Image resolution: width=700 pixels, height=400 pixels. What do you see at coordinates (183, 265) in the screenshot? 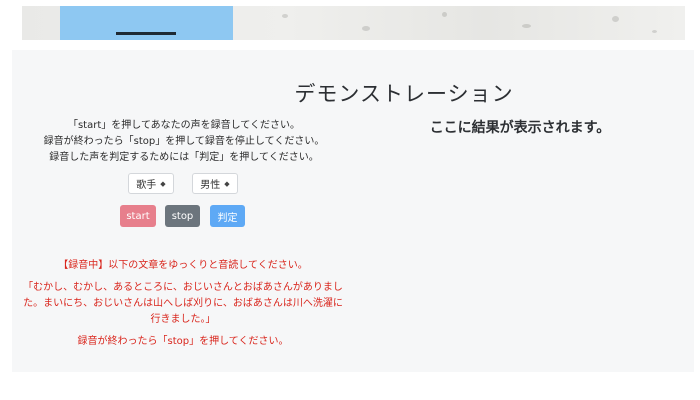
I see `recording-status: 【録音中】以下の文章をゆっくりと音読してください。` at bounding box center [183, 265].